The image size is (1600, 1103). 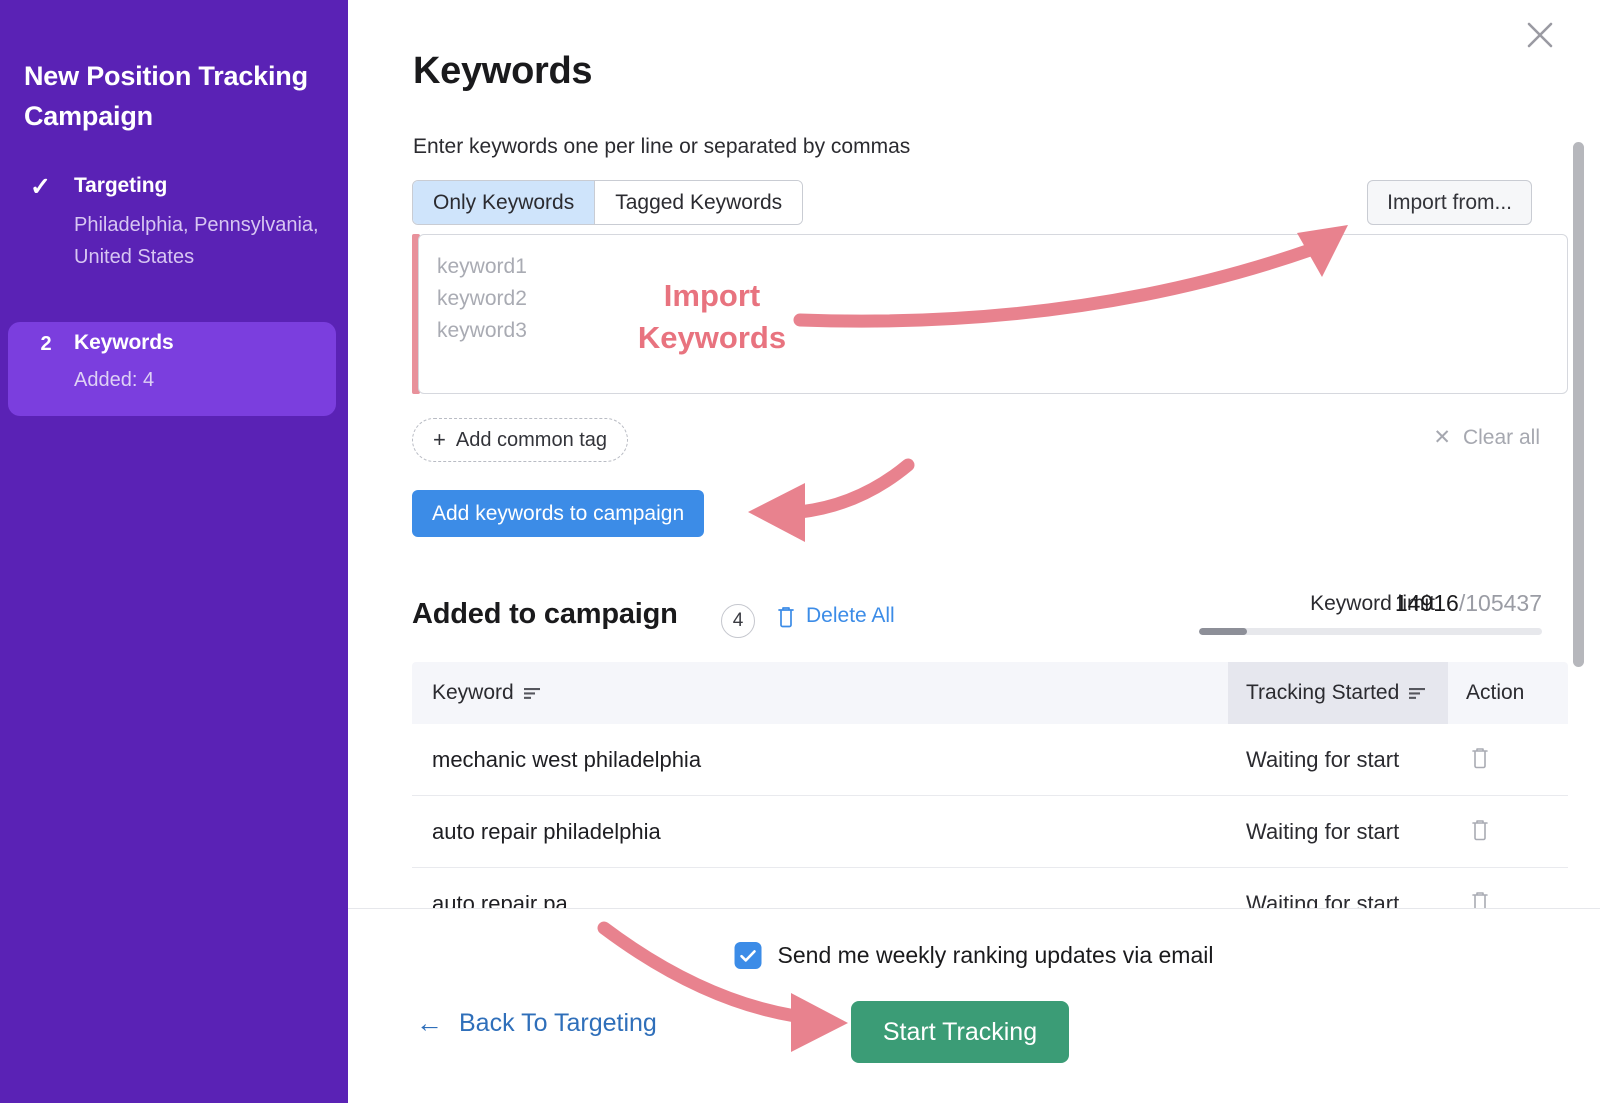 I want to click on weekly-updates-checkbox, so click(x=748, y=955).